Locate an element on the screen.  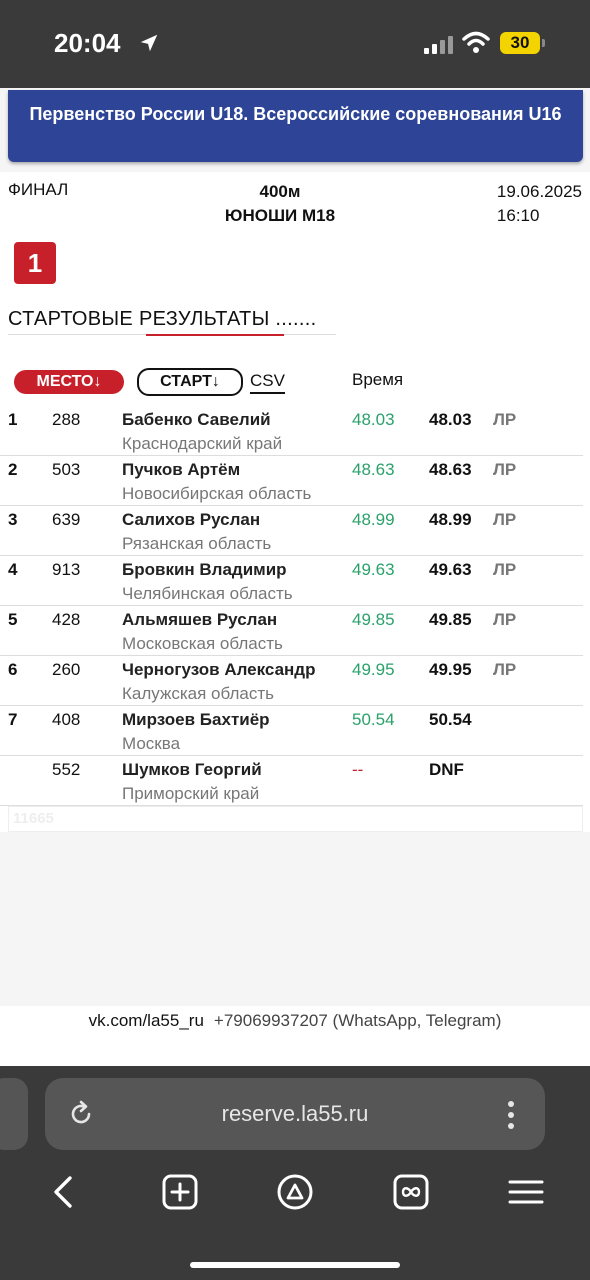
bib-number: 503 is located at coordinates (66, 469).